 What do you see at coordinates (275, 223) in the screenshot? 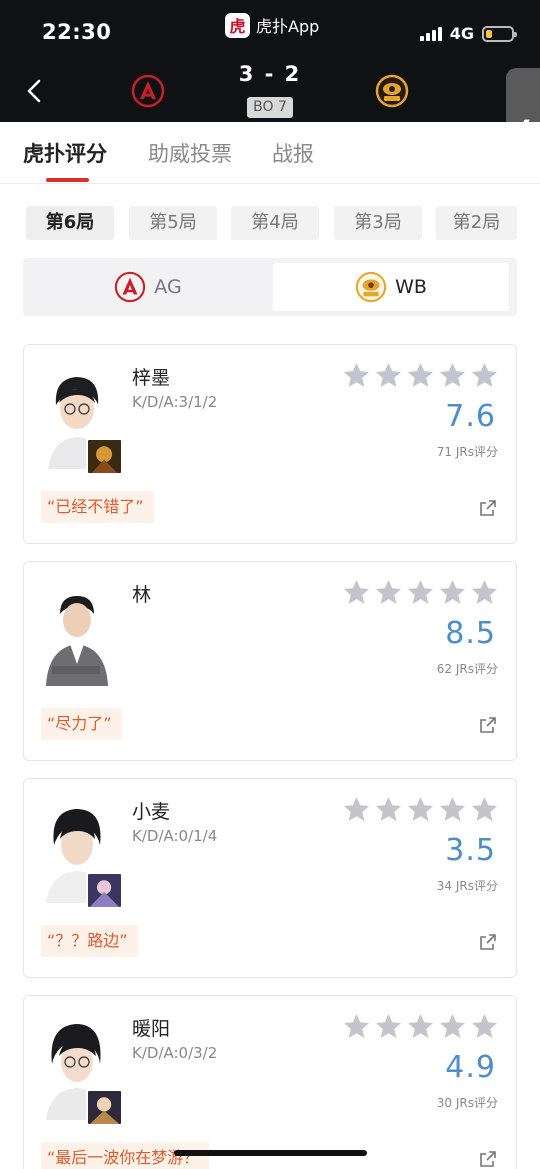
I see `round-chip-4: 第4局` at bounding box center [275, 223].